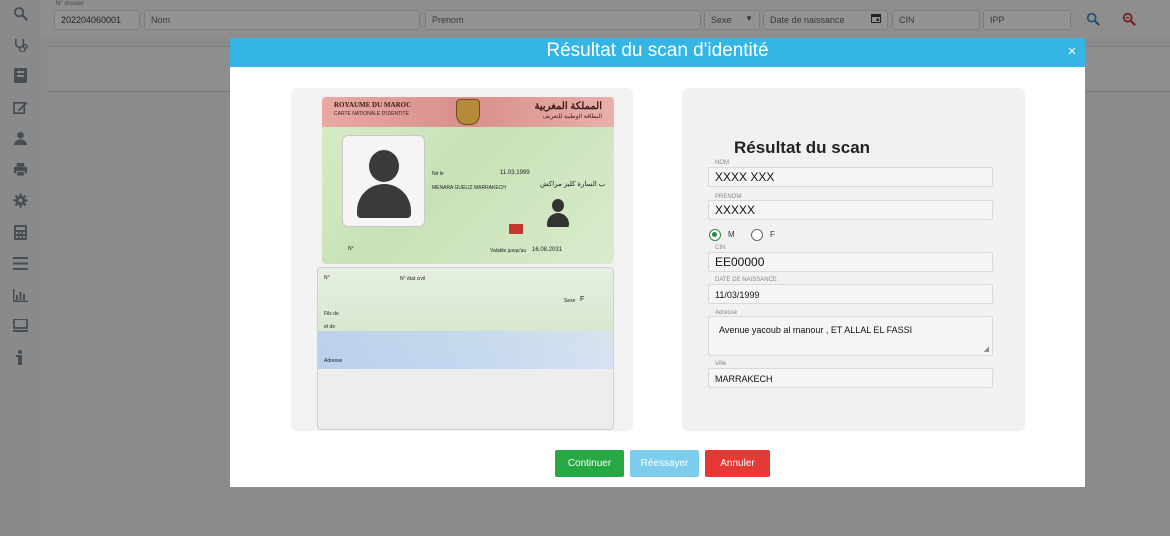 The image size is (1170, 536). What do you see at coordinates (720, 248) in the screenshot?
I see `cin-label: CIN` at bounding box center [720, 248].